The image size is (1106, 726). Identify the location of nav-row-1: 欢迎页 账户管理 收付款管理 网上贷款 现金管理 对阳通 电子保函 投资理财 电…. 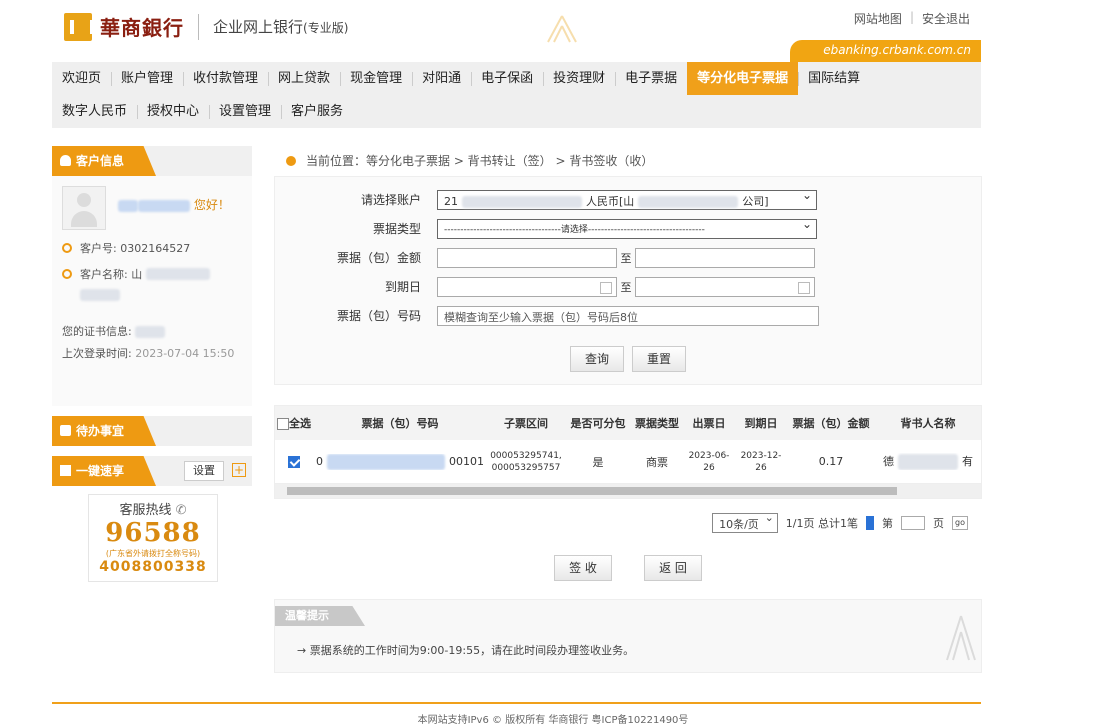
(516, 78).